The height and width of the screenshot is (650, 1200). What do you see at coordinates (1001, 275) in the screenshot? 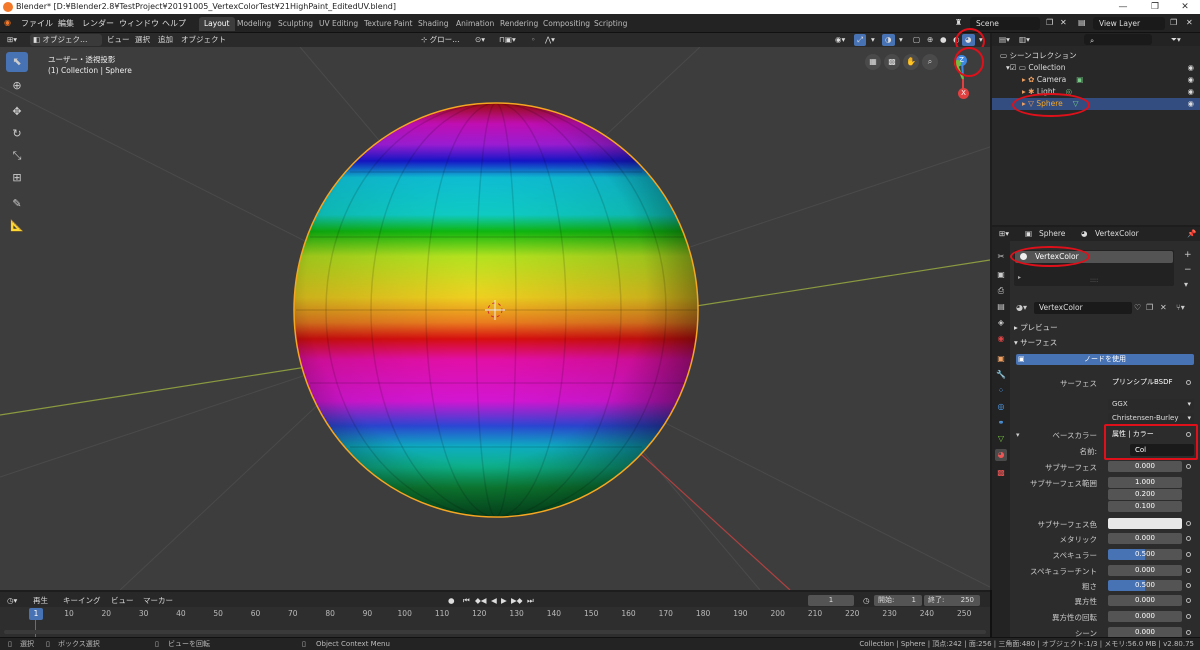
I see `render-tab-icon: ▣` at bounding box center [1001, 275].